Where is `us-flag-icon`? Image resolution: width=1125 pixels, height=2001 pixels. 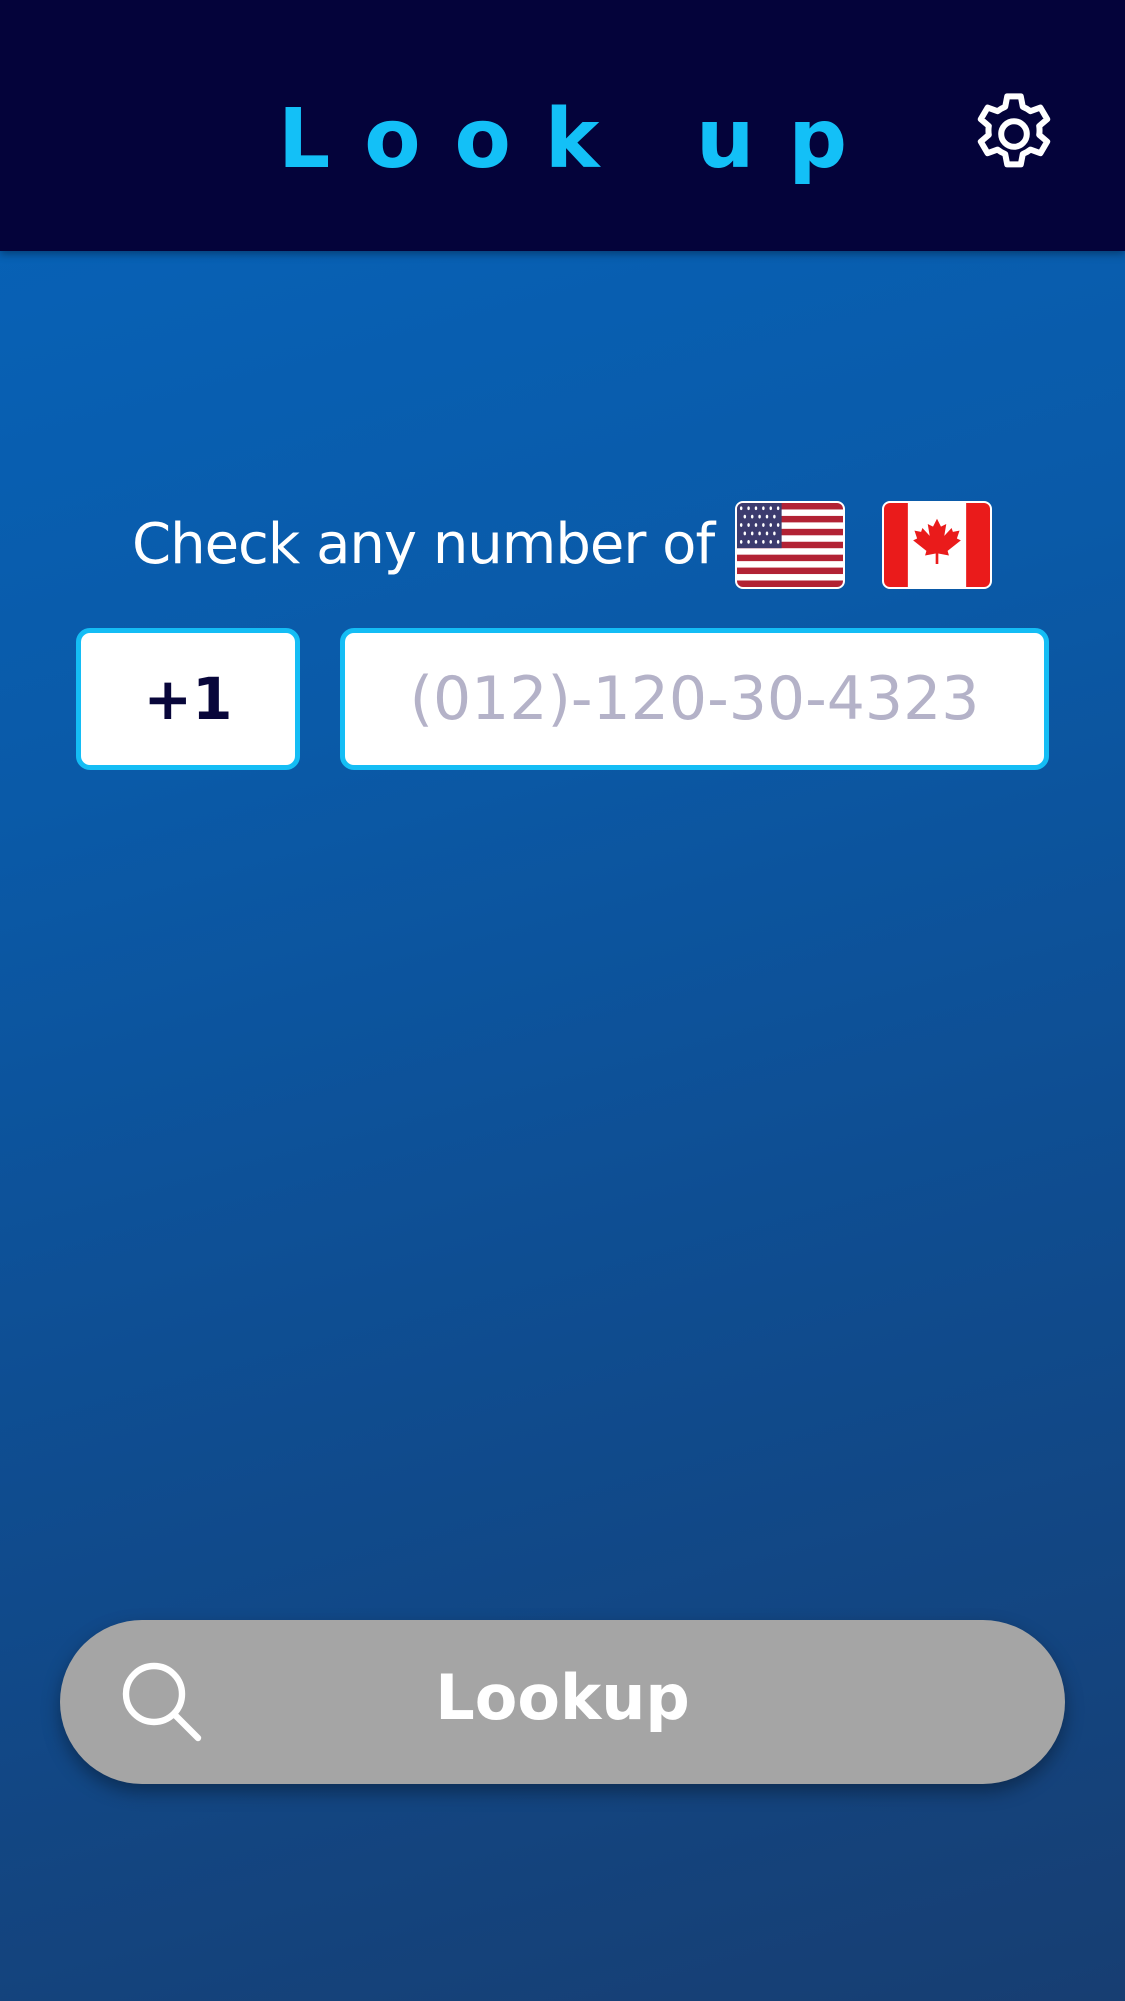
us-flag-icon is located at coordinates (790, 545).